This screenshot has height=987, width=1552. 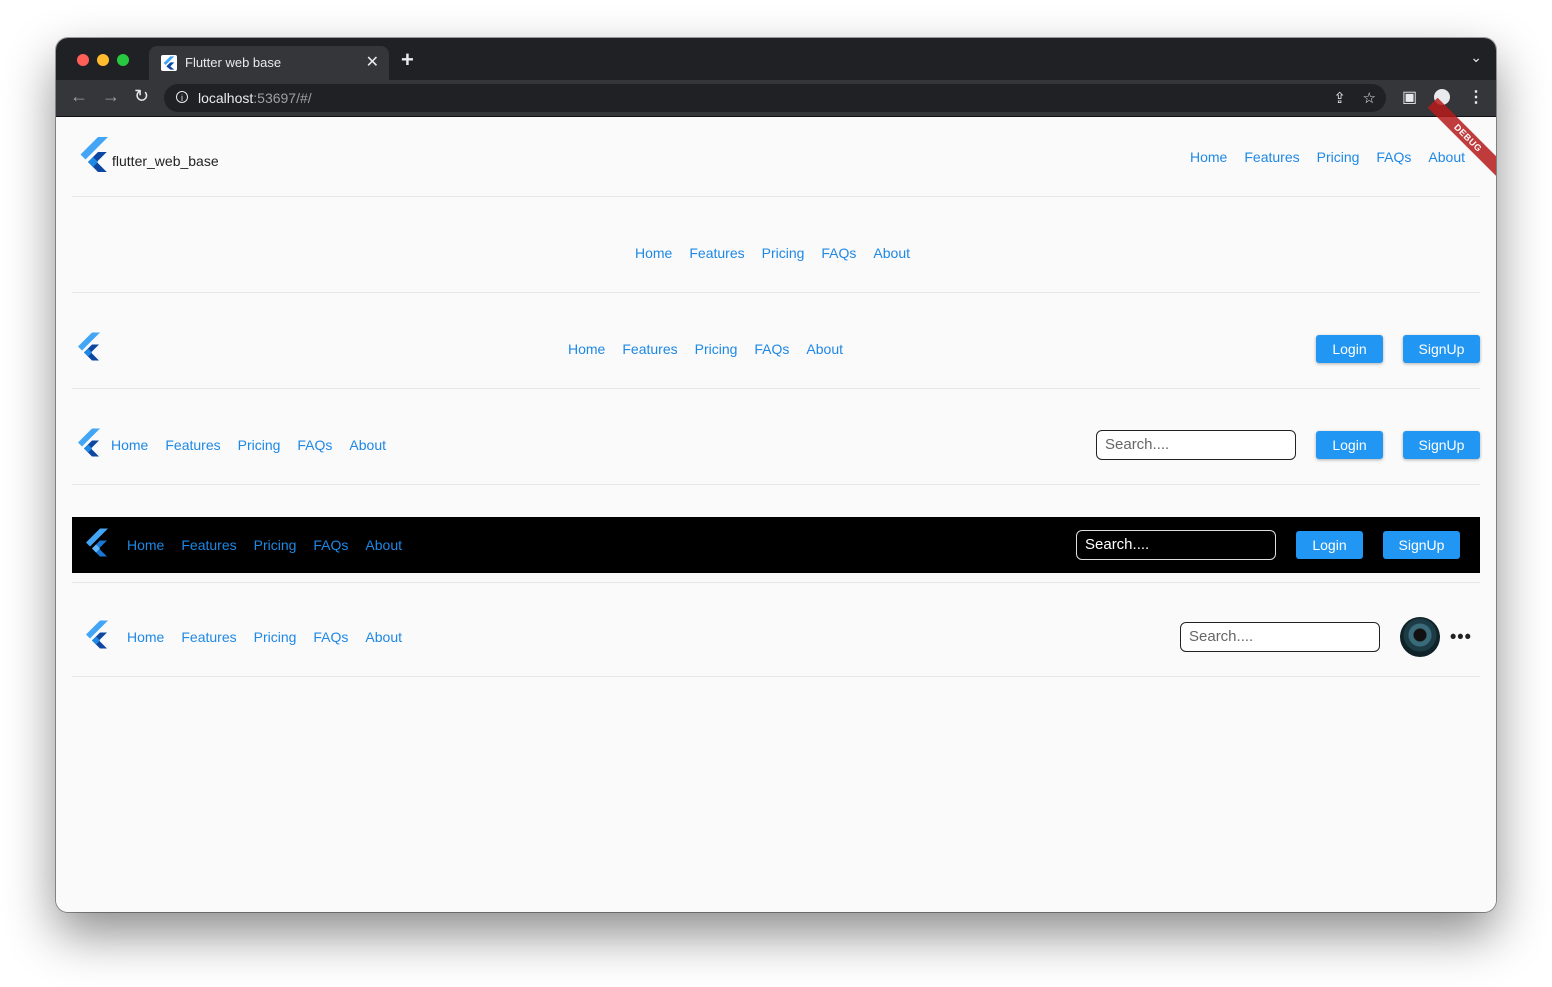 What do you see at coordinates (111, 96) in the screenshot?
I see `forward-arrow-icon: →` at bounding box center [111, 96].